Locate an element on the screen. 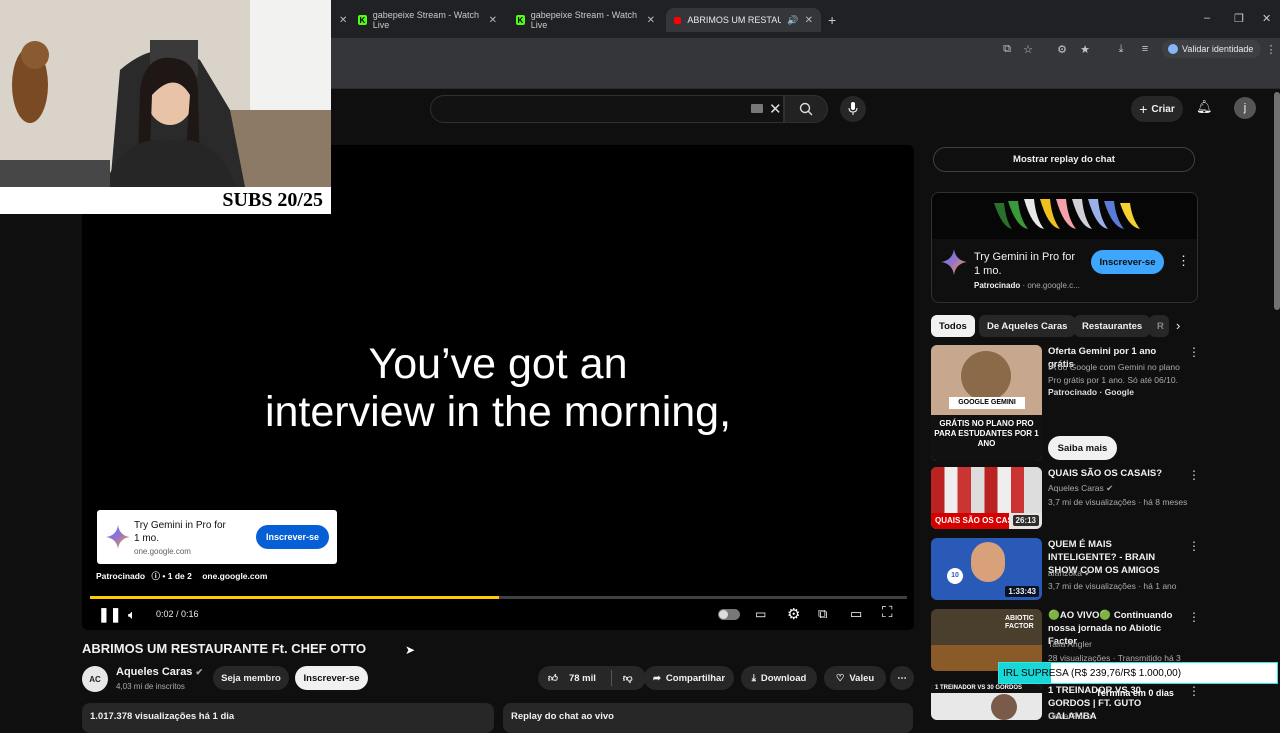 The width and height of the screenshot is (1280, 733). pause-button: ❚❚ is located at coordinates (109, 614).